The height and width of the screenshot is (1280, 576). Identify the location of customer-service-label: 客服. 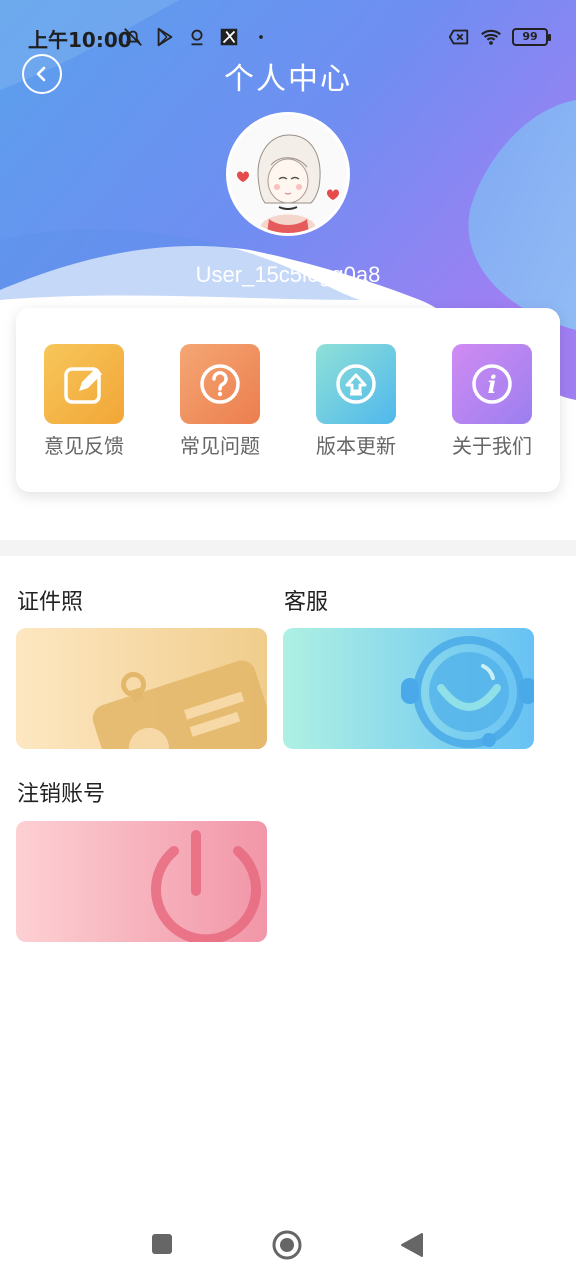
(306, 602).